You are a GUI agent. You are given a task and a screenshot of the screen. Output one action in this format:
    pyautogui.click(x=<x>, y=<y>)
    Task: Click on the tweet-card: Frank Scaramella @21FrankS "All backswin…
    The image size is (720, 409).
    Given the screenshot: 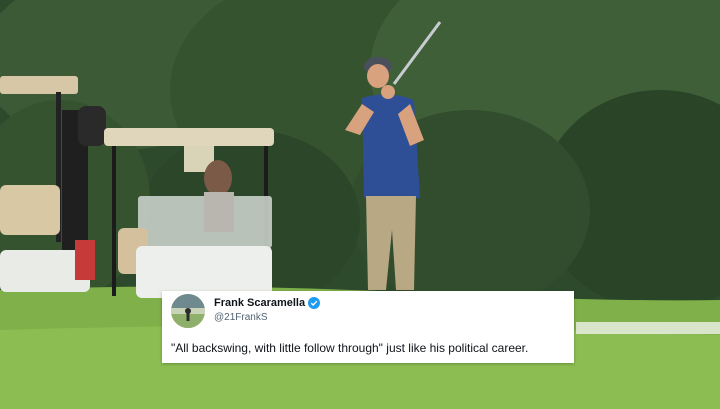 What is the action you would take?
    pyautogui.click(x=368, y=327)
    